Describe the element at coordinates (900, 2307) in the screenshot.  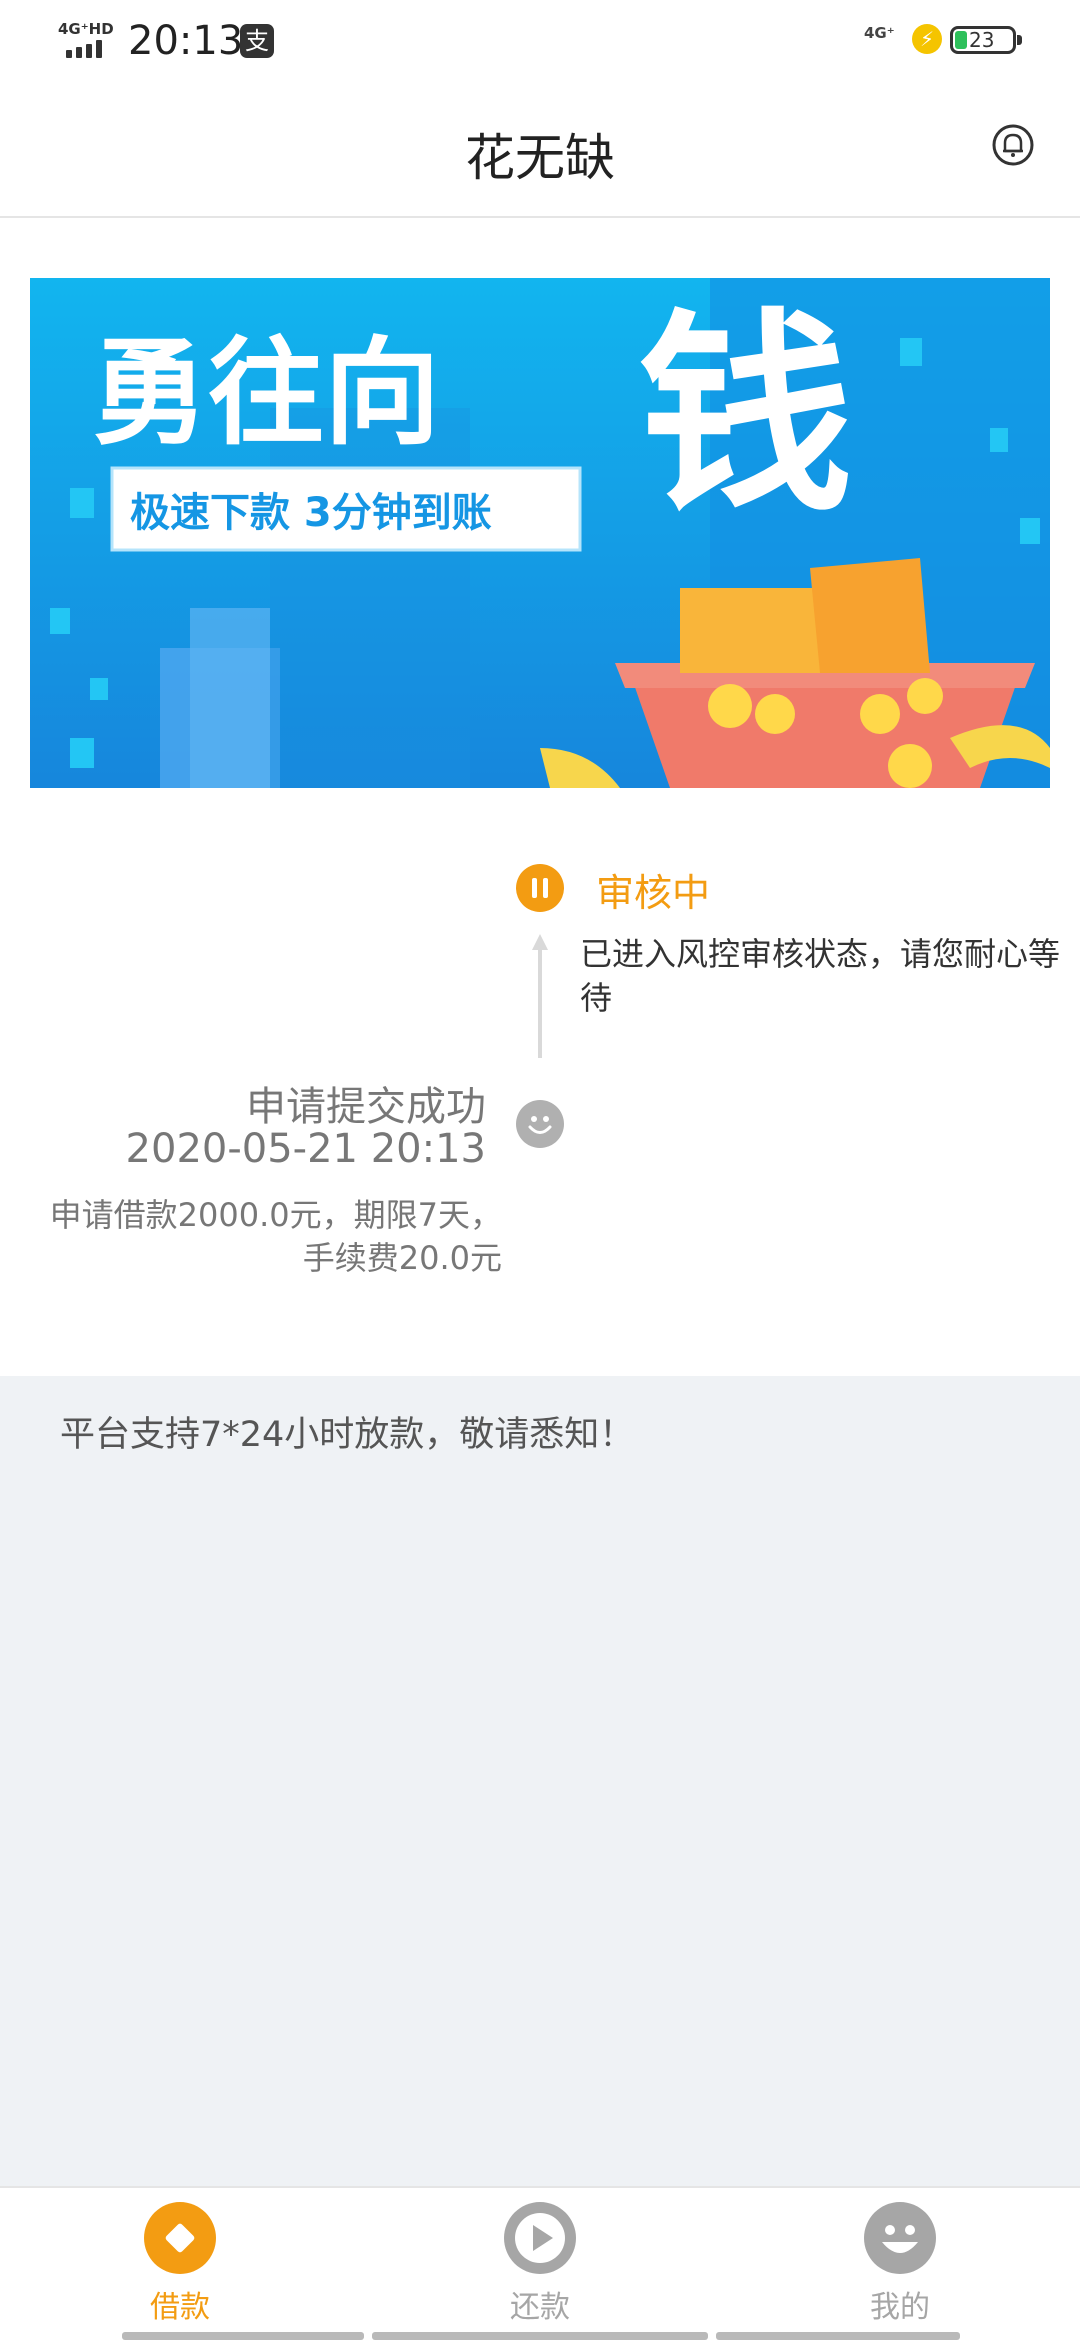
I see `tab-label: 我的` at that location.